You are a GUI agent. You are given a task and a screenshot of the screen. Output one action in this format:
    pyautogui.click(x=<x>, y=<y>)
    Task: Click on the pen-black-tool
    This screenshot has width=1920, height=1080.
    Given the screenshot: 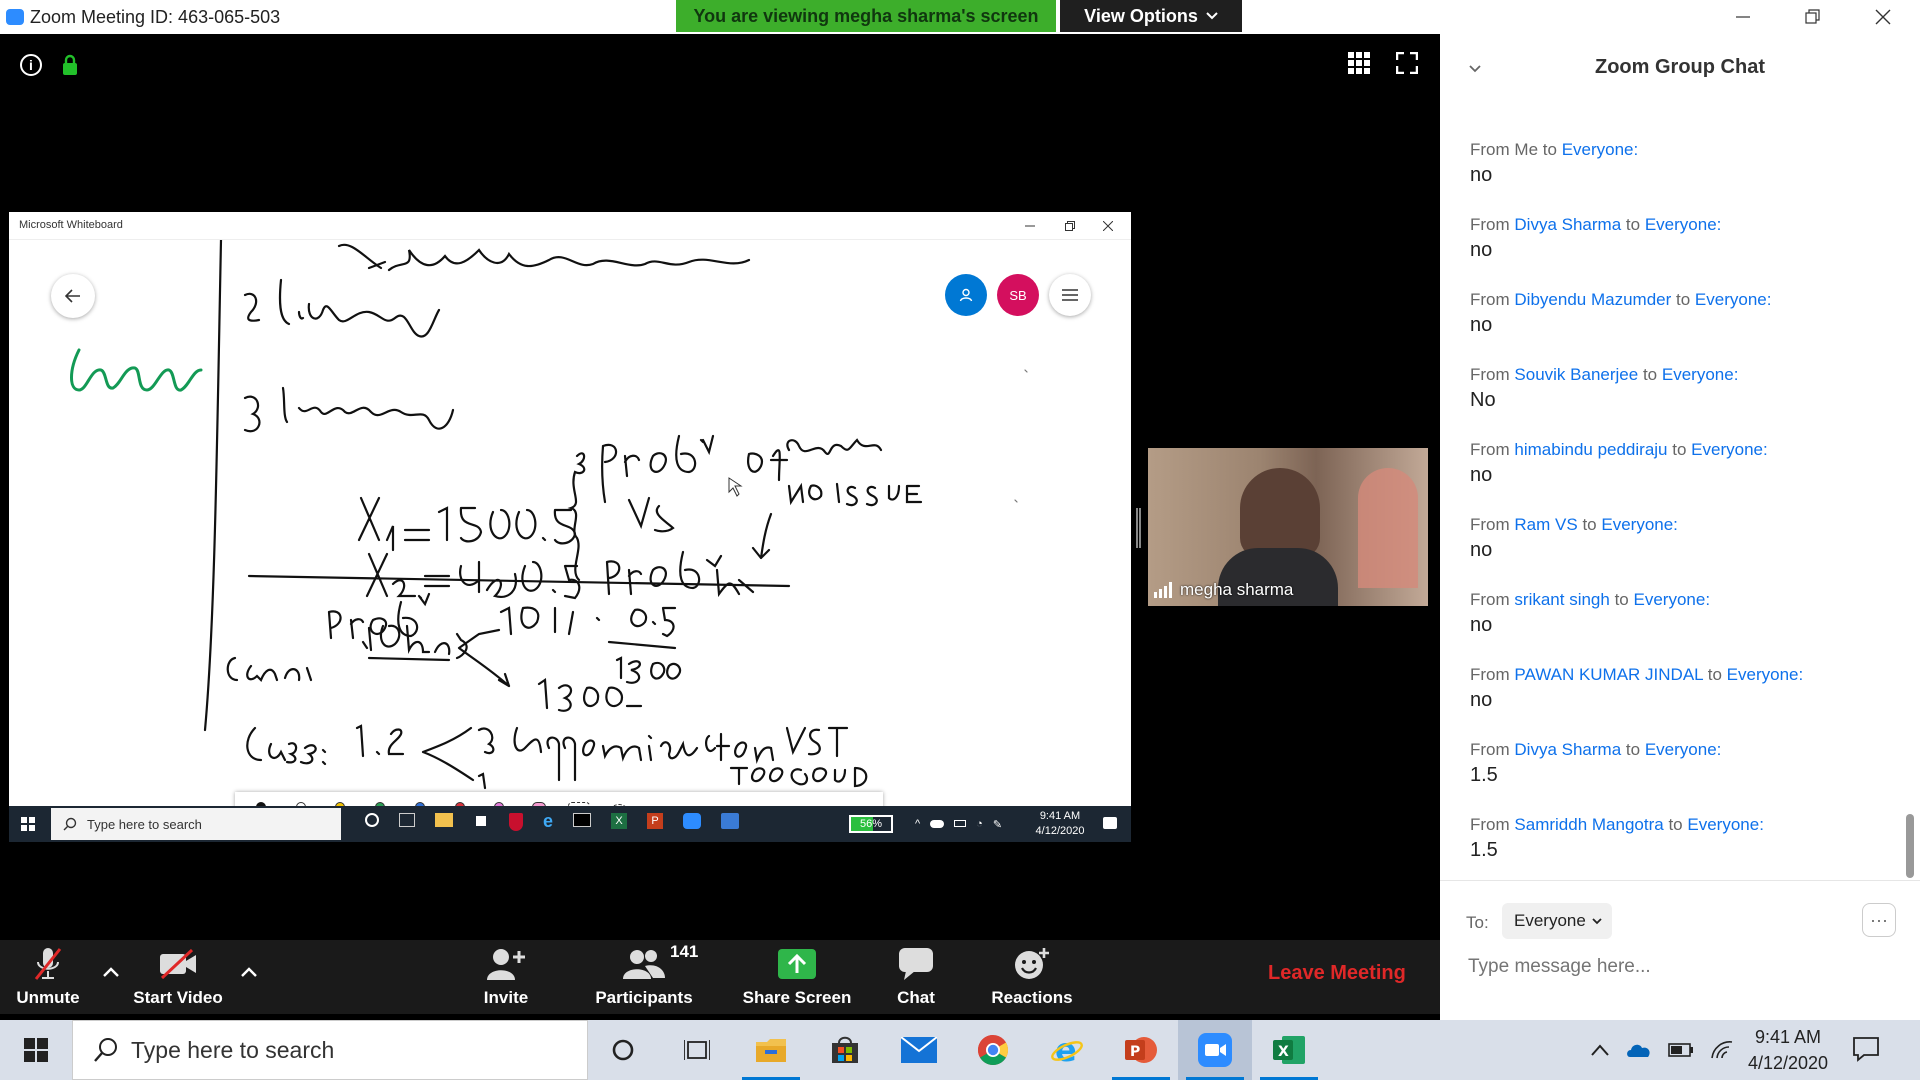 What is the action you would take?
    pyautogui.click(x=261, y=801)
    